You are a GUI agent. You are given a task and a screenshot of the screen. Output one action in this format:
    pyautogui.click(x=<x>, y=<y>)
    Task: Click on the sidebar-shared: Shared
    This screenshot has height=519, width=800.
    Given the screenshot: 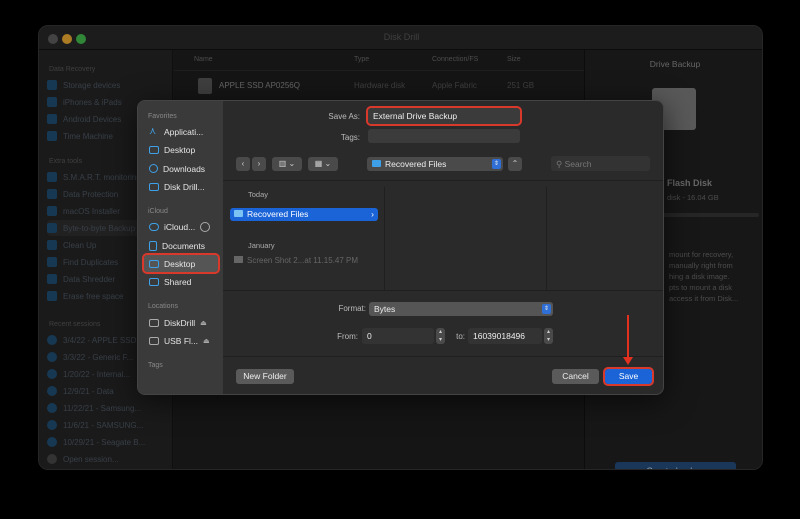 What is the action you would take?
    pyautogui.click(x=181, y=281)
    